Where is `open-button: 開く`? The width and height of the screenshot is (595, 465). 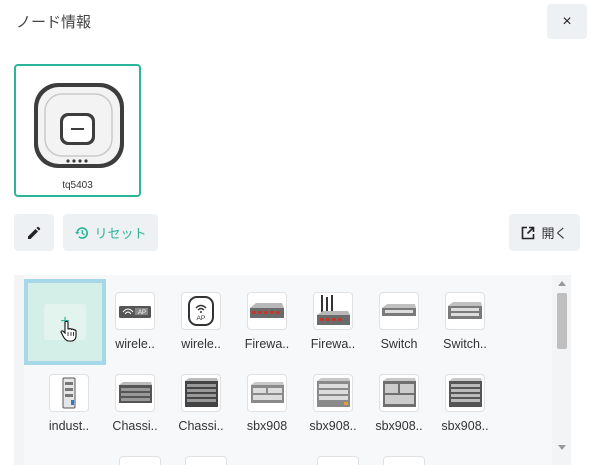
open-button: 開く is located at coordinates (544, 232).